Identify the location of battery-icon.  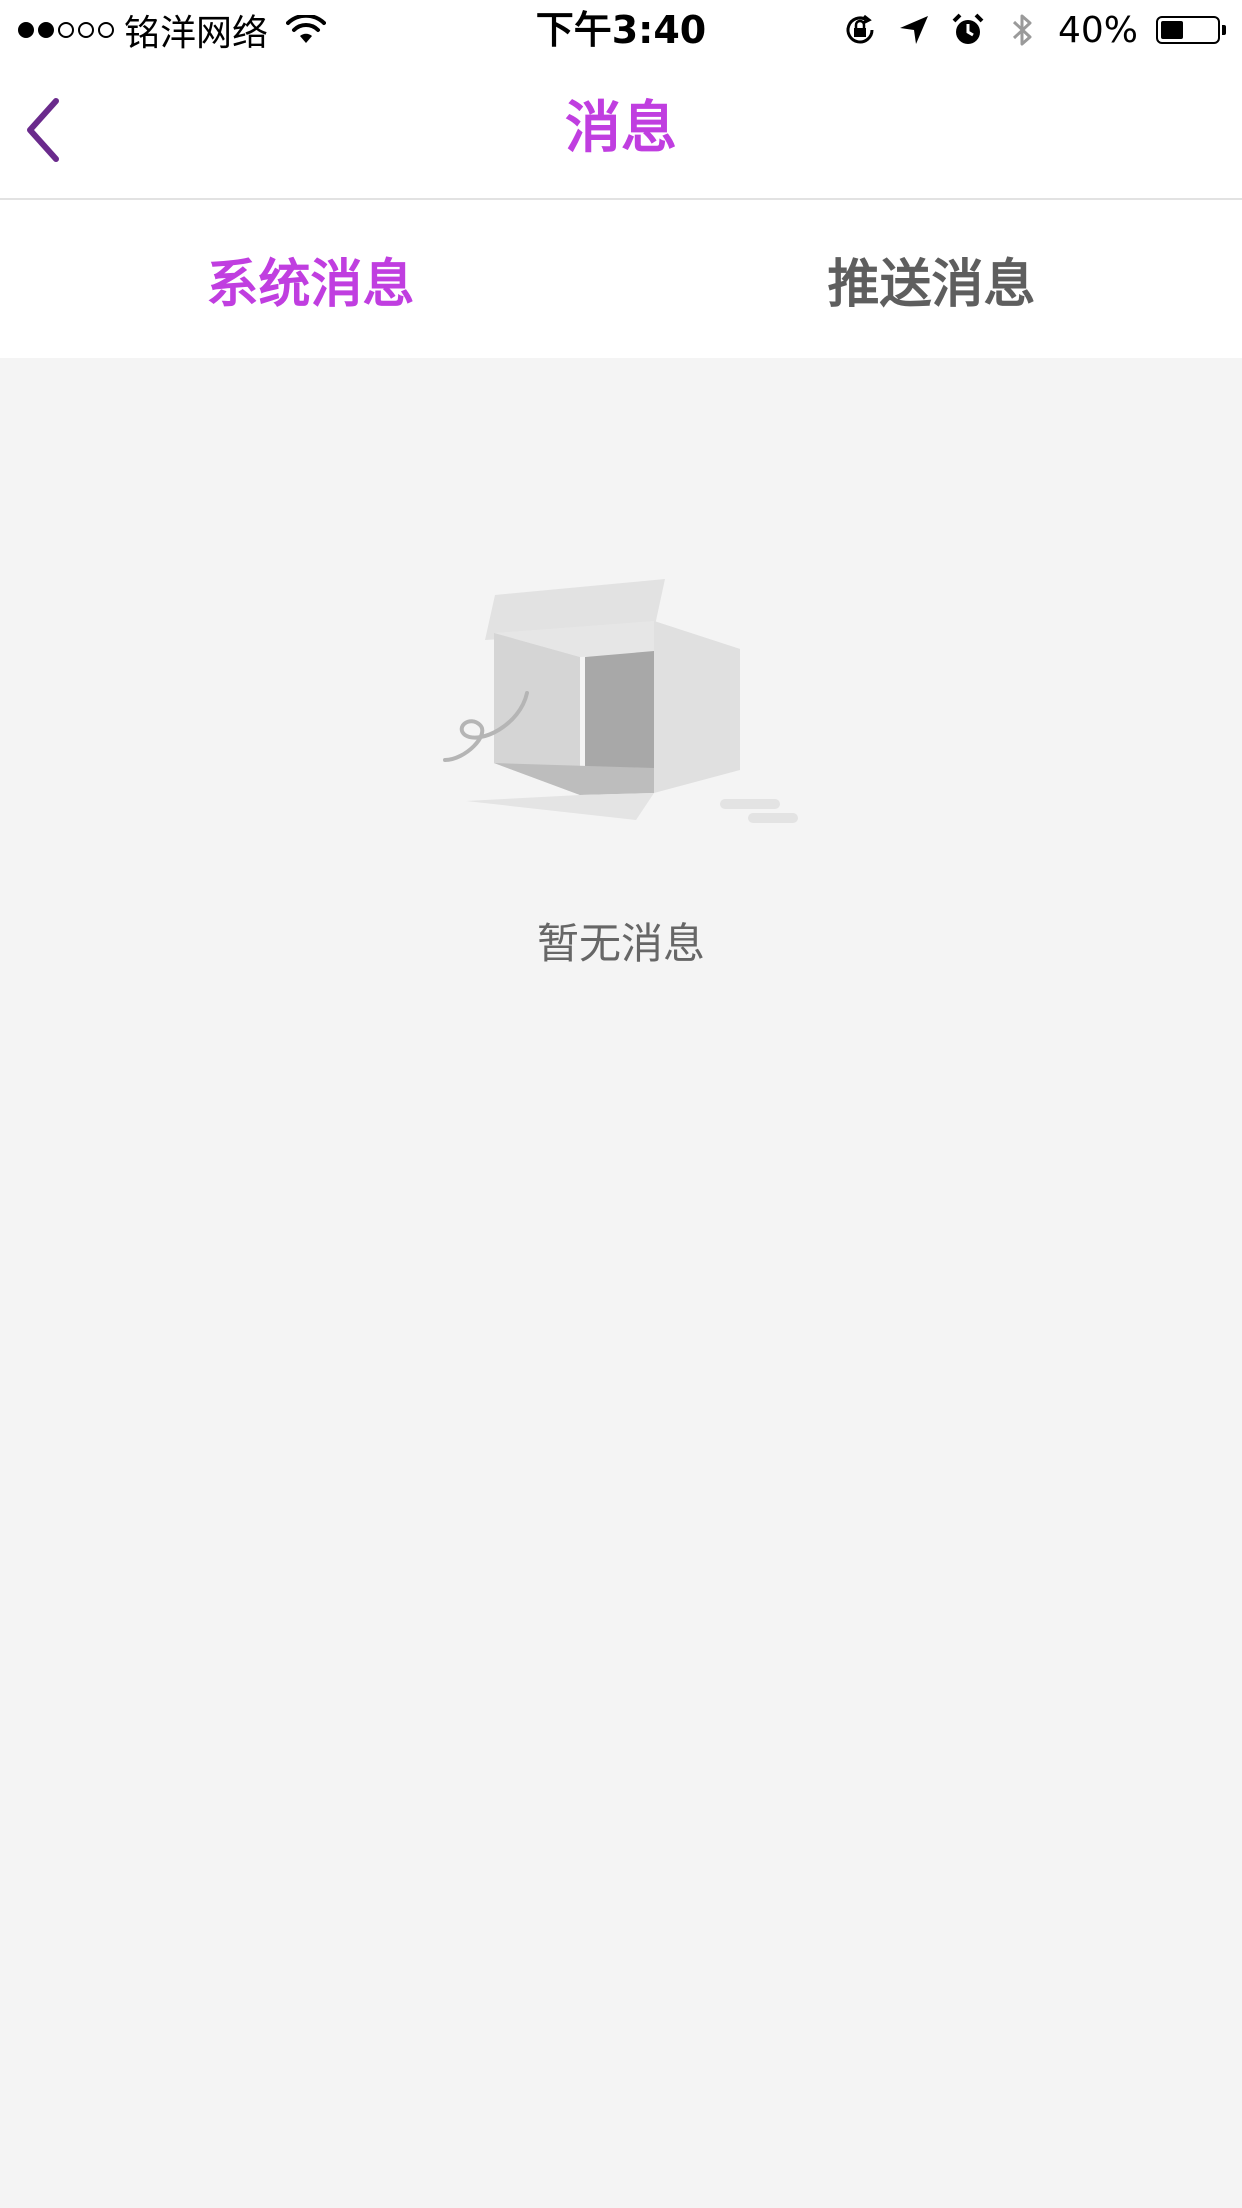
(1191, 30).